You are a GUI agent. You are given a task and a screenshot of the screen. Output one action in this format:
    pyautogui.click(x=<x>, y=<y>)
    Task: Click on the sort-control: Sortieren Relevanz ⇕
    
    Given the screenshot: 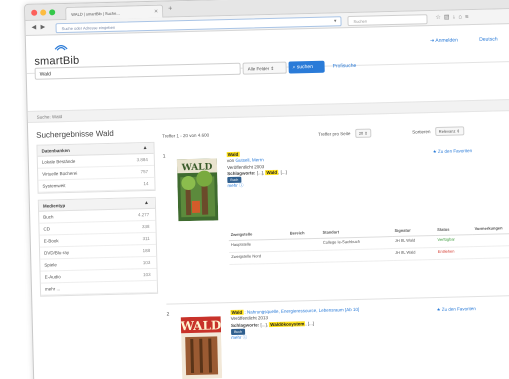 What is the action you would take?
    pyautogui.click(x=438, y=131)
    